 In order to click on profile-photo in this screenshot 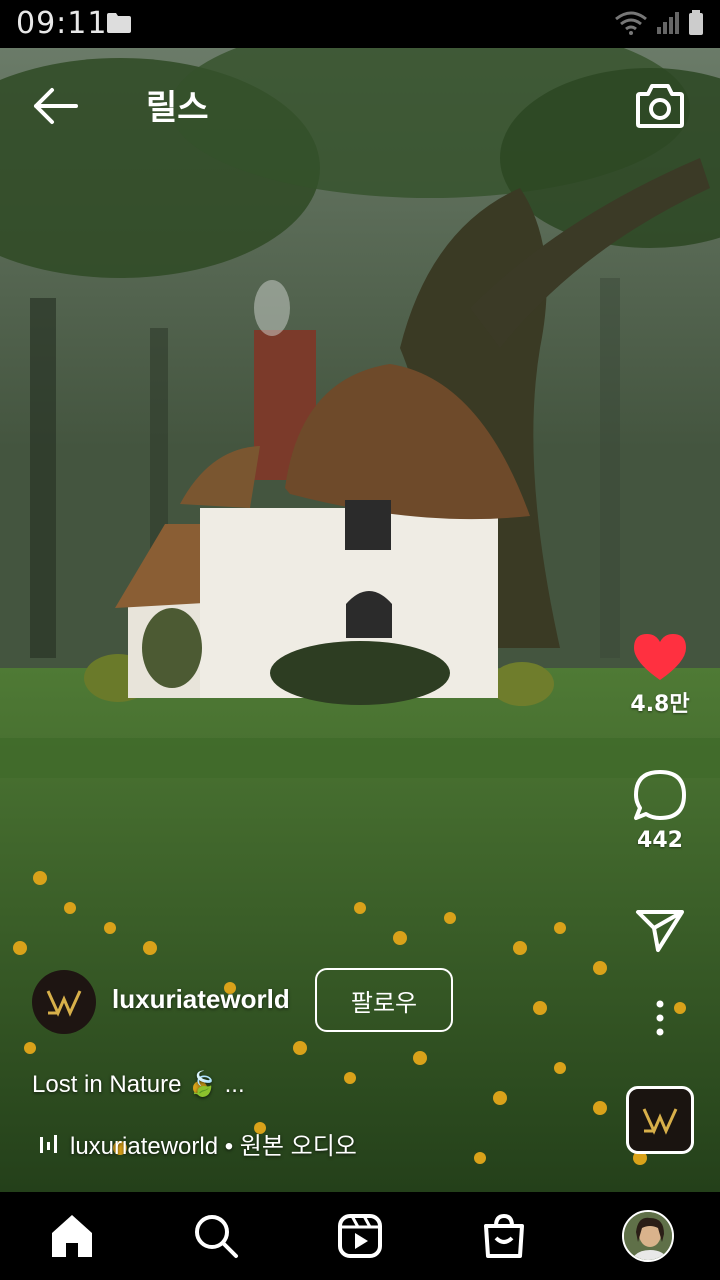, I will do `click(648, 1236)`.